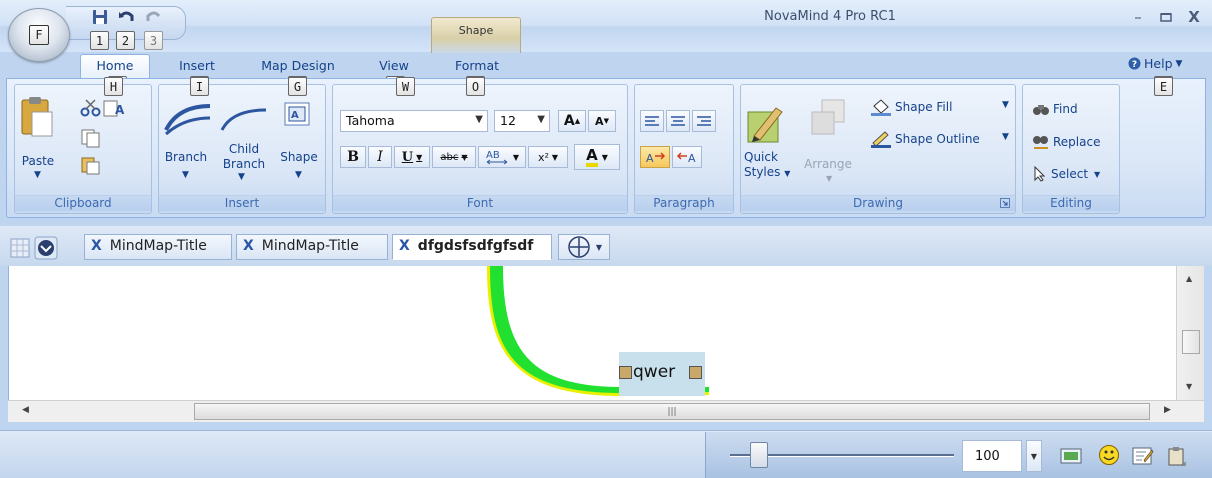  What do you see at coordinates (412, 157) in the screenshot?
I see `underline-button: U ▼` at bounding box center [412, 157].